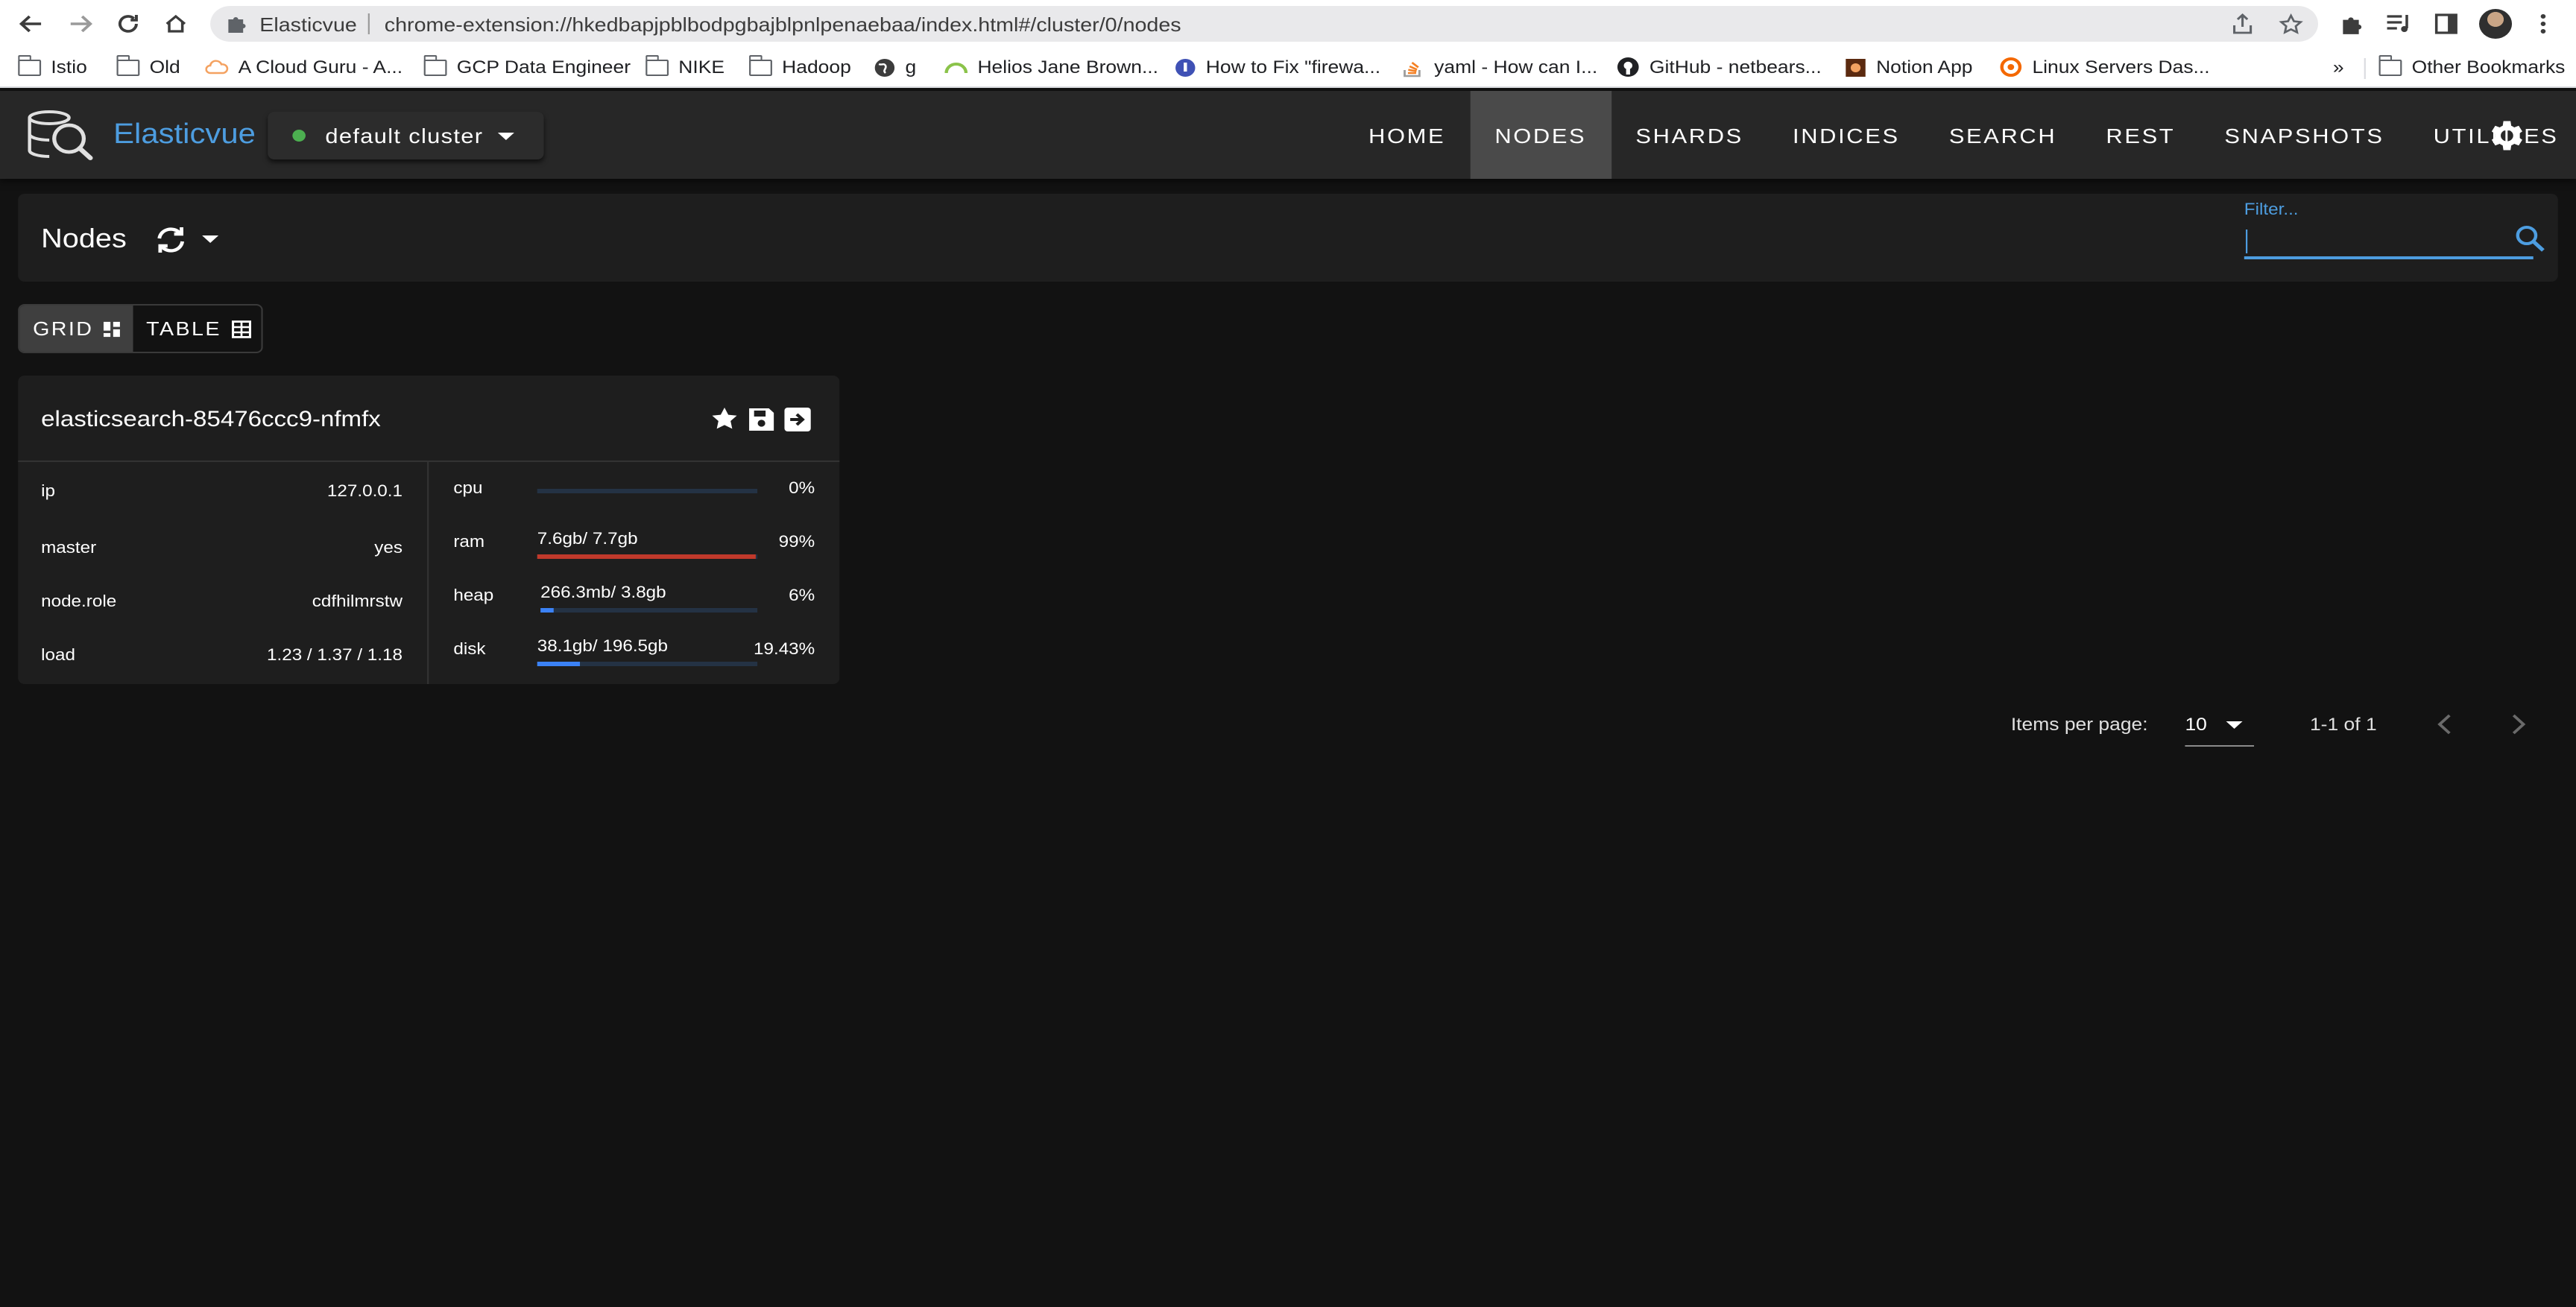 The image size is (2576, 1307). I want to click on nav-snapshots: SNAPSHOTS, so click(2304, 135).